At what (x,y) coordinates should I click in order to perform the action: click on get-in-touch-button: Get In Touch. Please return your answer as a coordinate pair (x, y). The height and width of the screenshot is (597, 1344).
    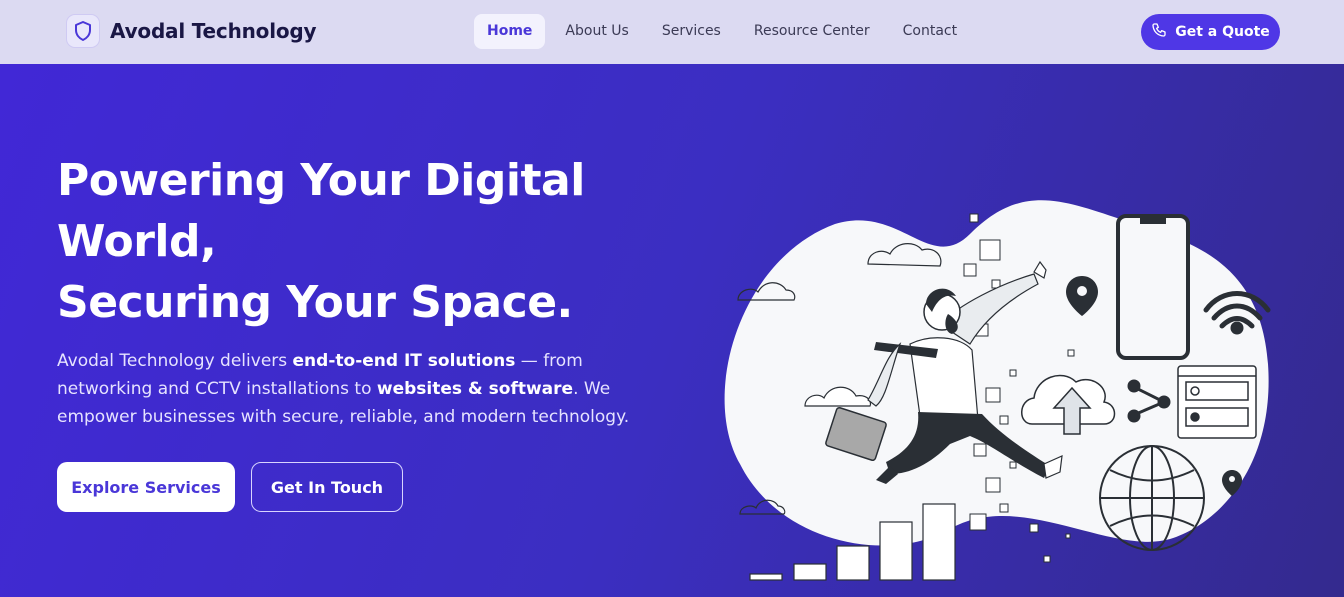
    Looking at the image, I should click on (327, 487).